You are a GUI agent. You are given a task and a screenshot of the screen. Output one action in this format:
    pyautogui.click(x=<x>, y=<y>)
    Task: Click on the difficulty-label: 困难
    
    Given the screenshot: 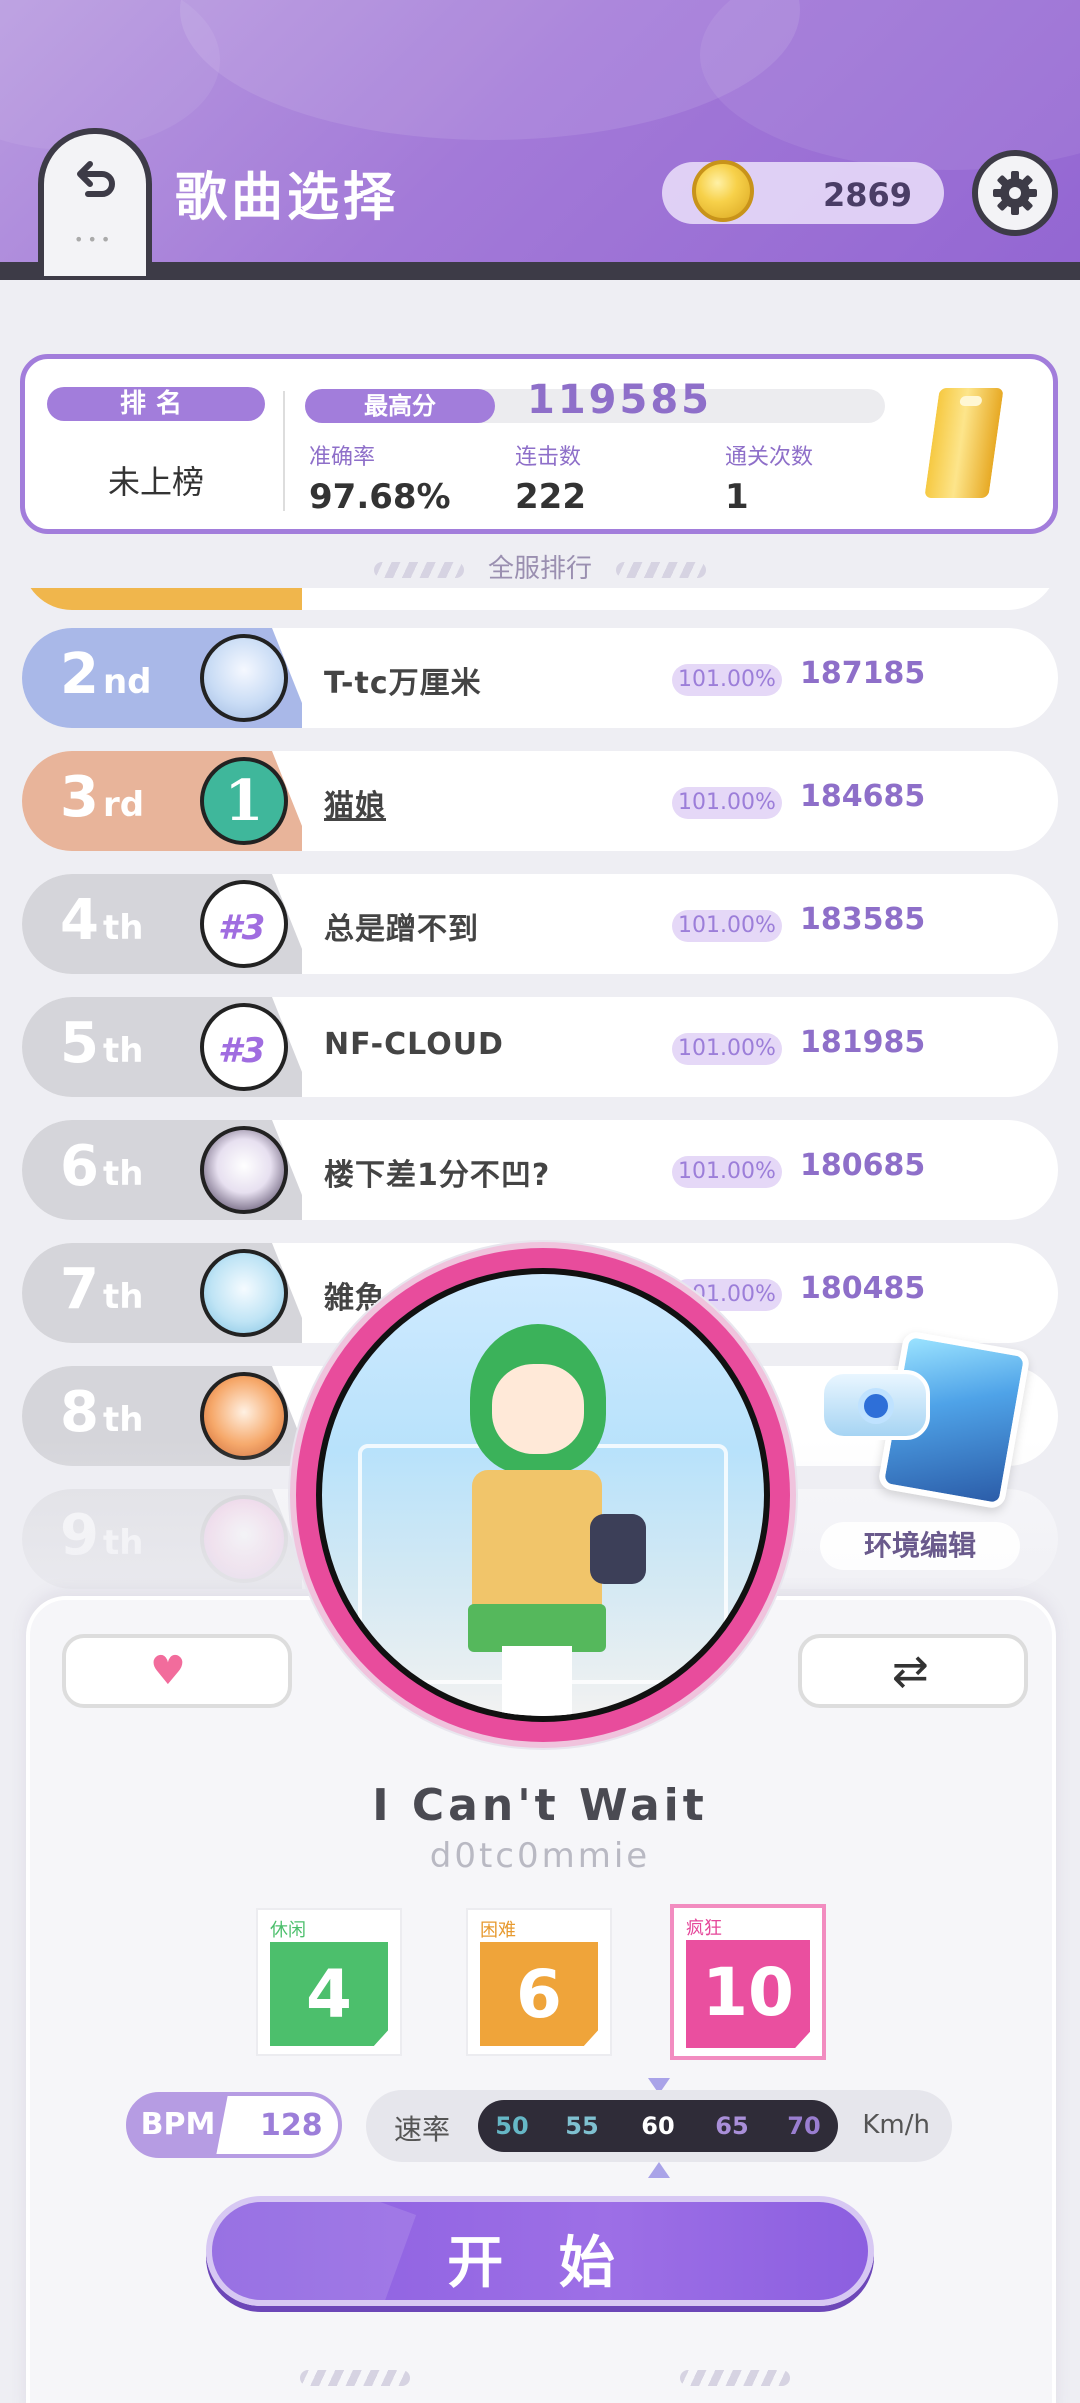 What is the action you would take?
    pyautogui.click(x=498, y=1930)
    